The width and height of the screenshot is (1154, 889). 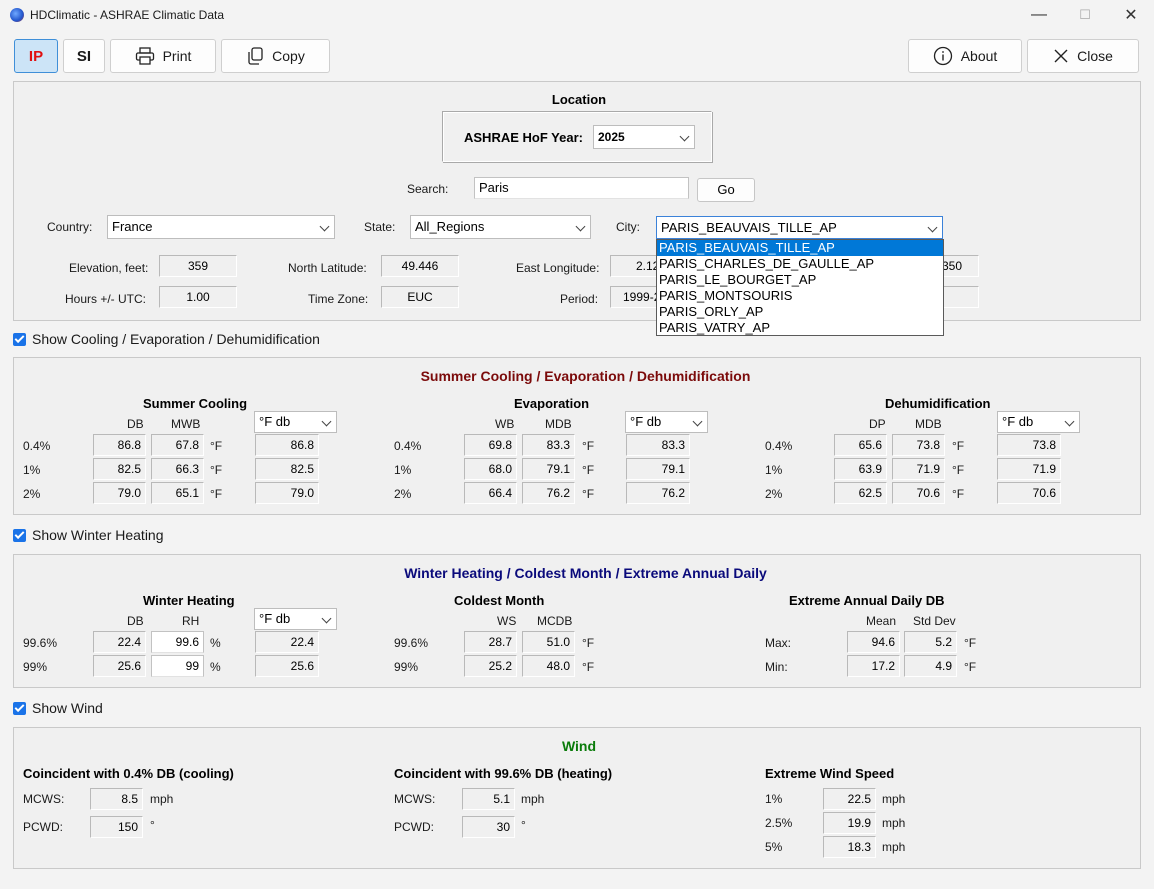 I want to click on winter-unit-select: °F db, so click(x=295, y=619).